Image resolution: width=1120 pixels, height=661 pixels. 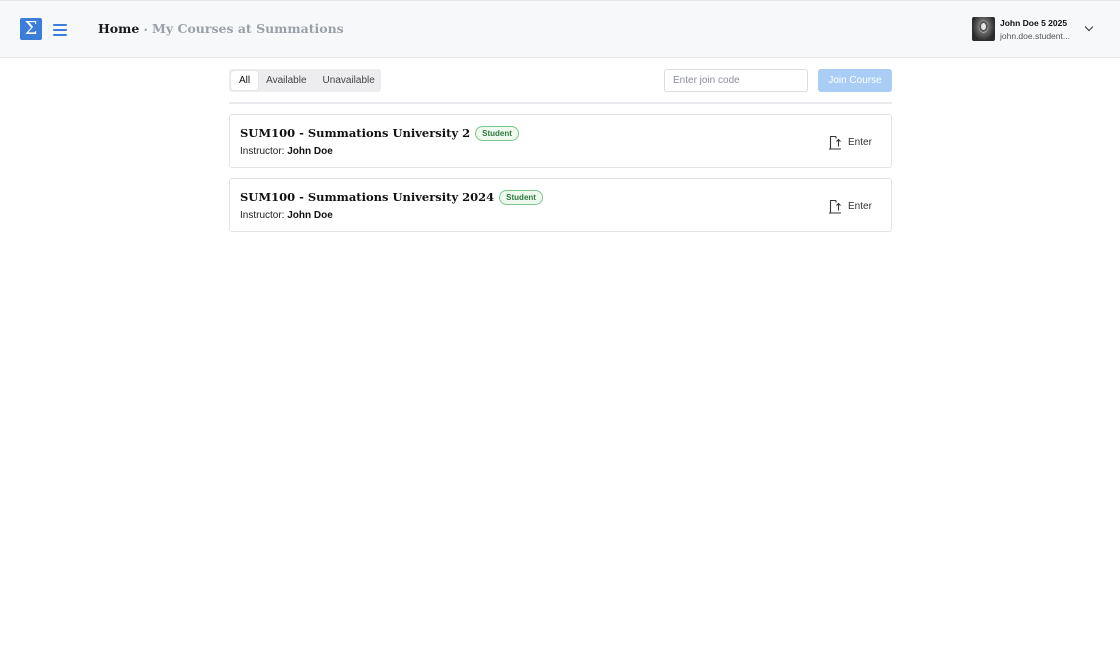 What do you see at coordinates (349, 80) in the screenshot?
I see `tab-unavailable: Unavailable` at bounding box center [349, 80].